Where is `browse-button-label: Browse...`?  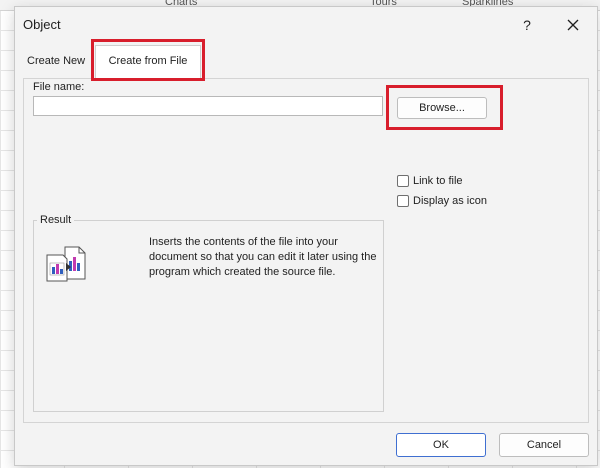
browse-button-label: Browse... is located at coordinates (442, 108).